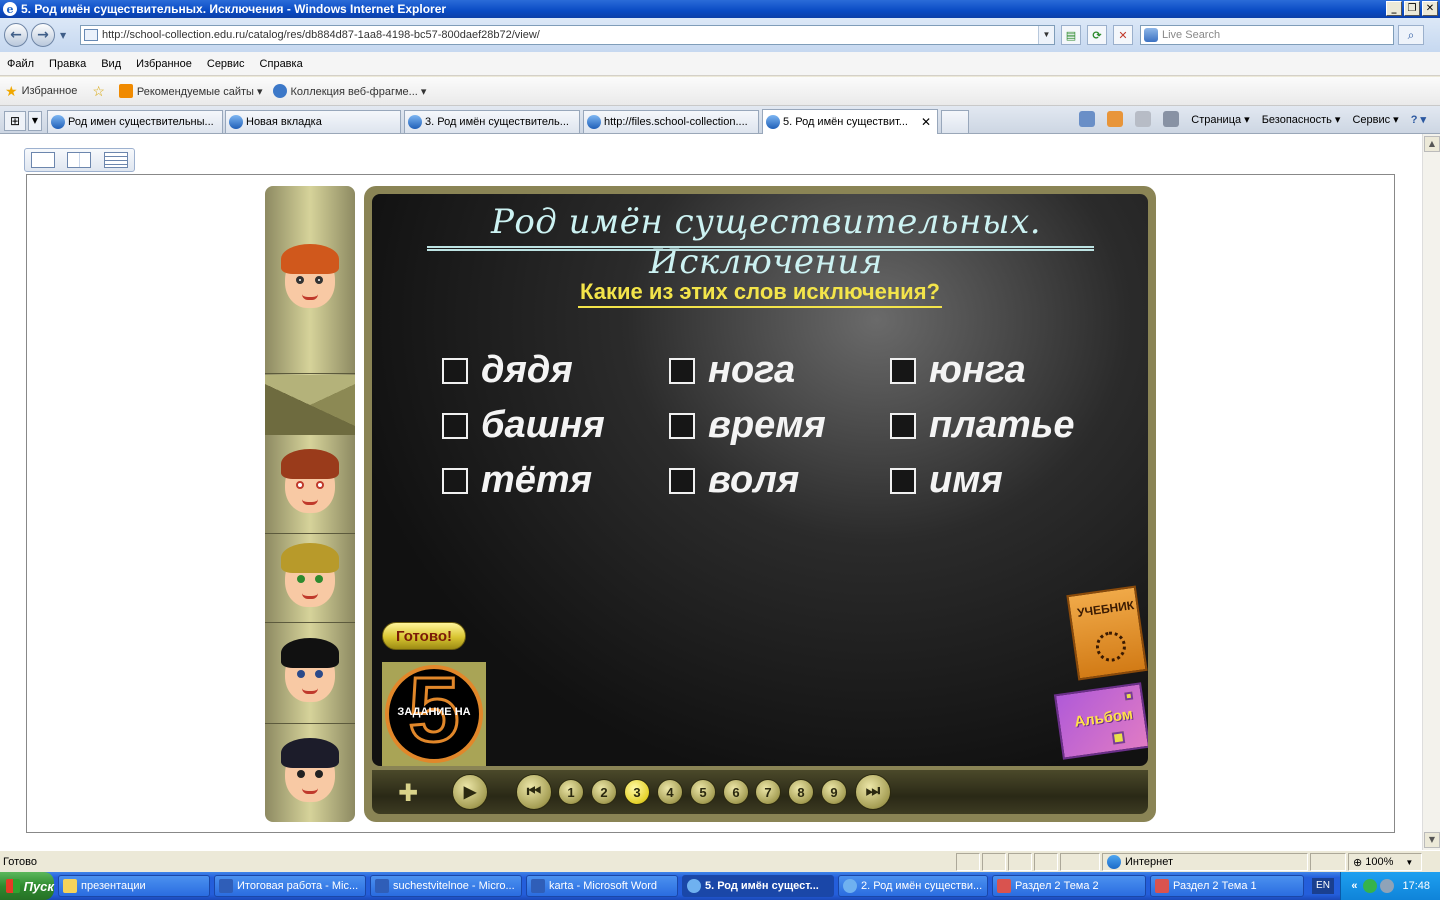 The width and height of the screenshot is (1440, 900). What do you see at coordinates (1411, 35) in the screenshot?
I see `search-button: ⌕` at bounding box center [1411, 35].